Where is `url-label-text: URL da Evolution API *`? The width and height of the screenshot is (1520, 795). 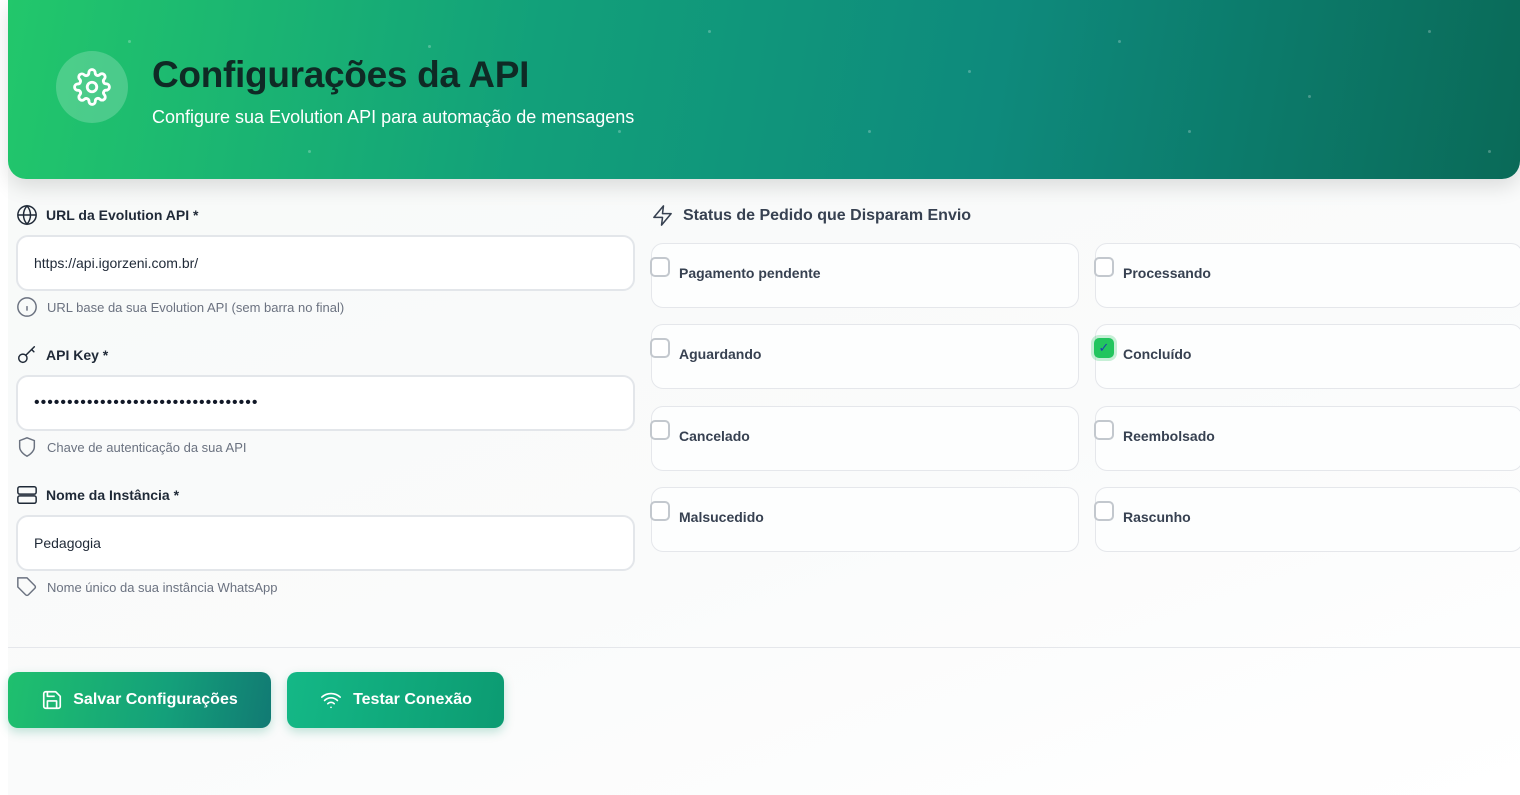
url-label-text: URL da Evolution API * is located at coordinates (122, 215).